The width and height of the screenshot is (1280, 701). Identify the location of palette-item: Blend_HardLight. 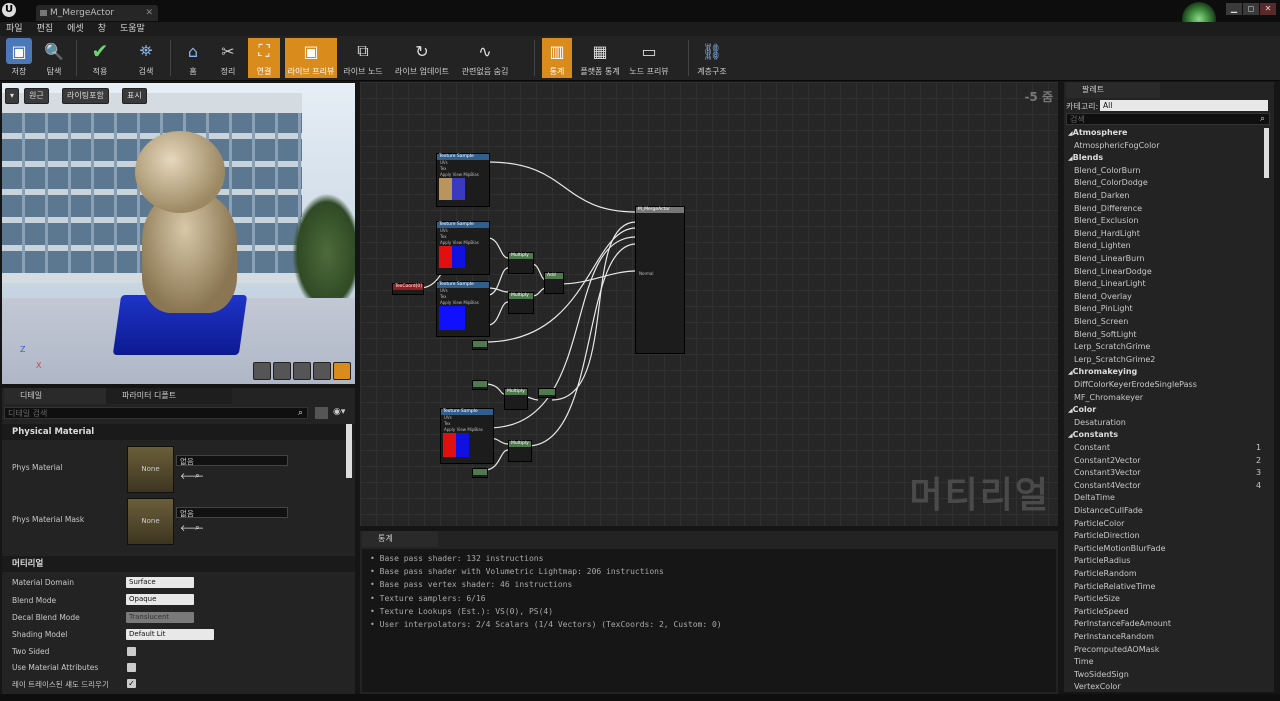
(1107, 233).